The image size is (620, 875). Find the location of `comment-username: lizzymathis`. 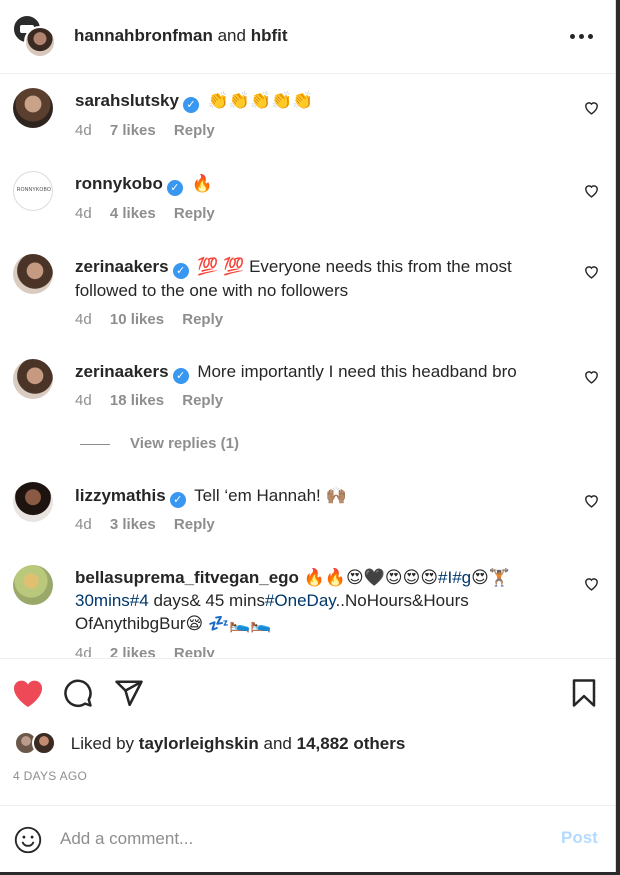

comment-username: lizzymathis is located at coordinates (120, 495).